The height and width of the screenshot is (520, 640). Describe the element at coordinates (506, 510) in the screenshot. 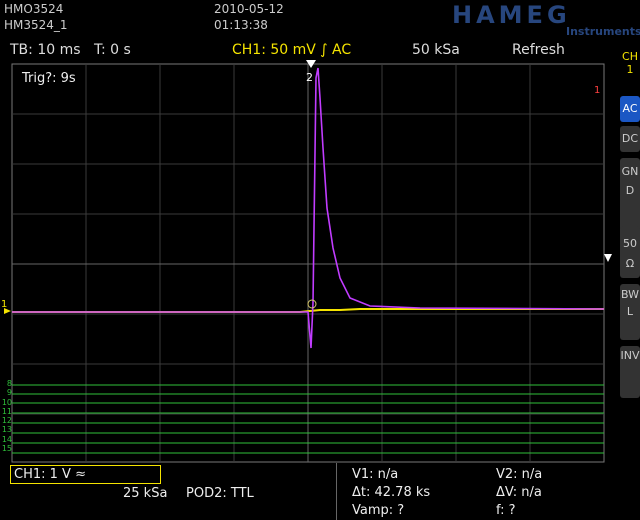

I see `frequency-readout: f: ?` at that location.